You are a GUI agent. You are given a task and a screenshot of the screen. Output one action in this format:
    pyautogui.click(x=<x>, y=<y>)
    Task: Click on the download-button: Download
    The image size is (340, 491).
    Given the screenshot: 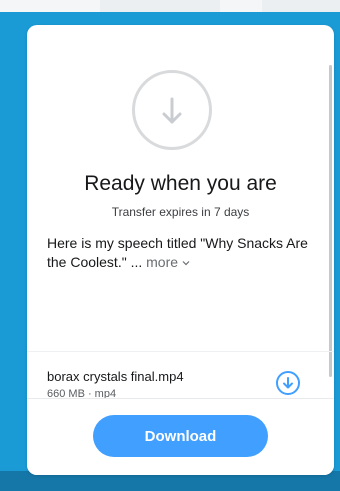 What is the action you would take?
    pyautogui.click(x=180, y=436)
    